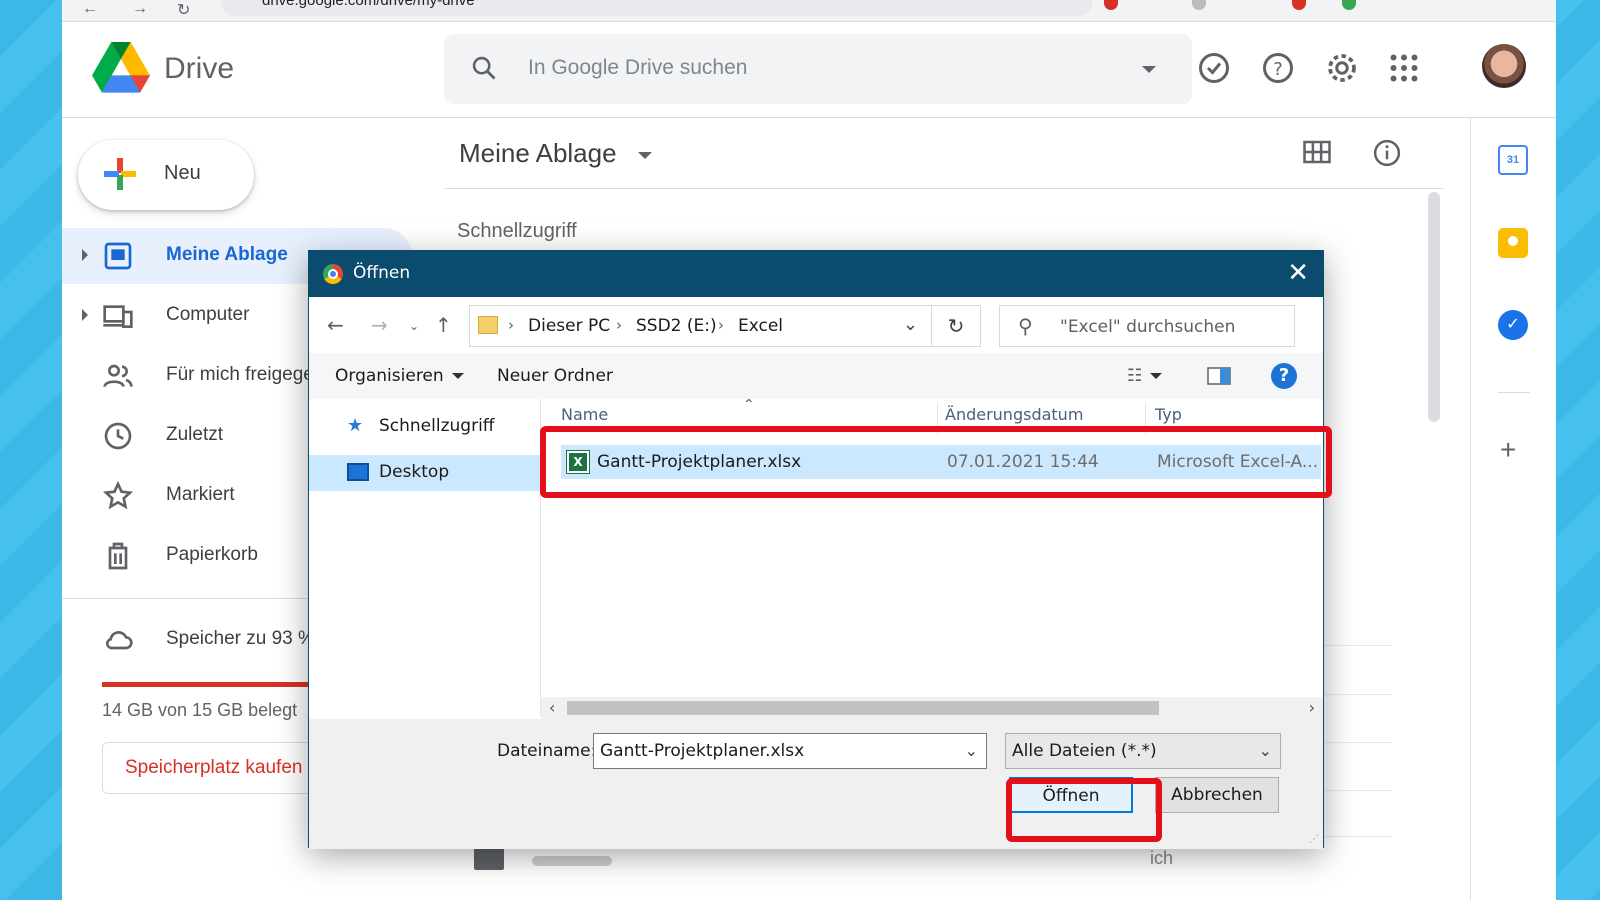 The width and height of the screenshot is (1600, 900). Describe the element at coordinates (443, 325) in the screenshot. I see `up-icon: ↑` at that location.